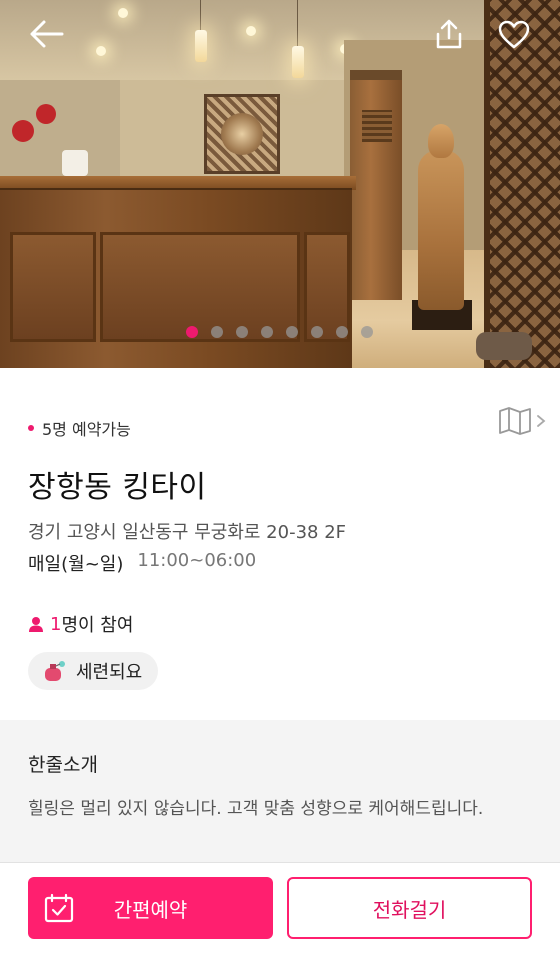 This screenshot has width=560, height=954. I want to click on intro-title: 한줄소개, so click(63, 765).